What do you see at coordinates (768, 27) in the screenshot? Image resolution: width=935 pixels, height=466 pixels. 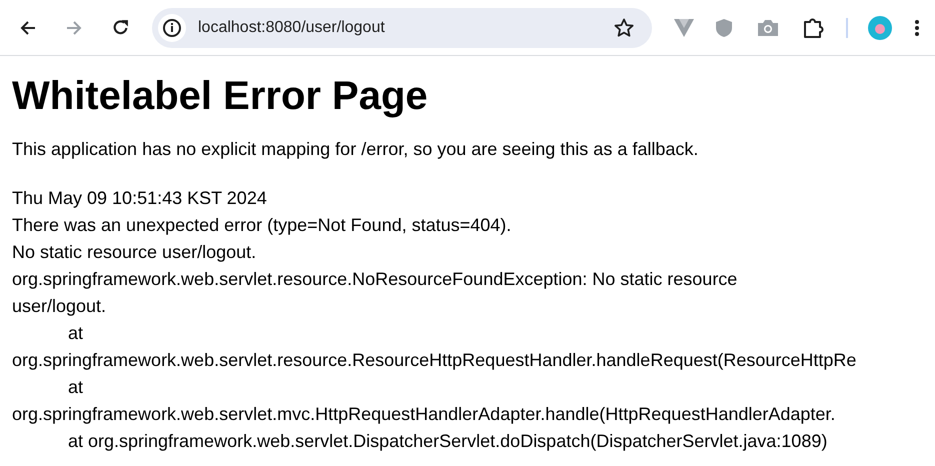 I see `camera-icon` at bounding box center [768, 27].